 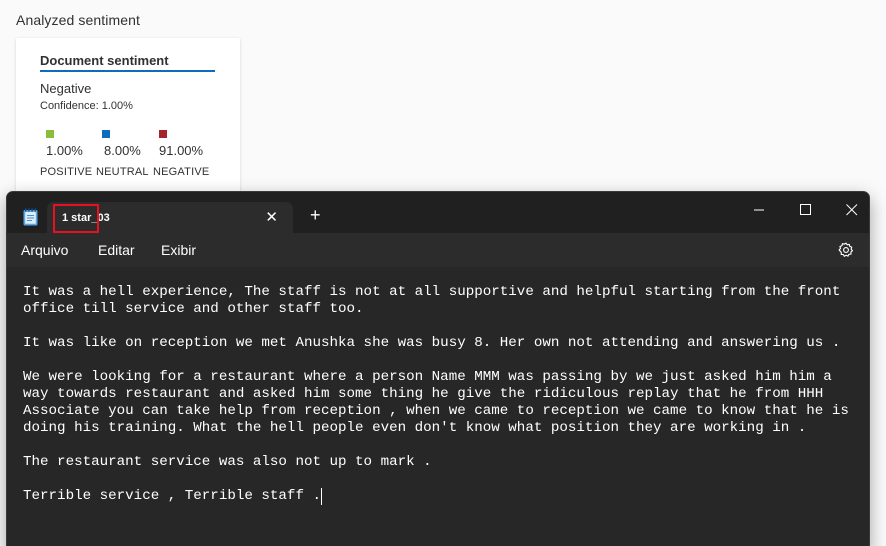 What do you see at coordinates (805, 210) in the screenshot?
I see `maximize-icon` at bounding box center [805, 210].